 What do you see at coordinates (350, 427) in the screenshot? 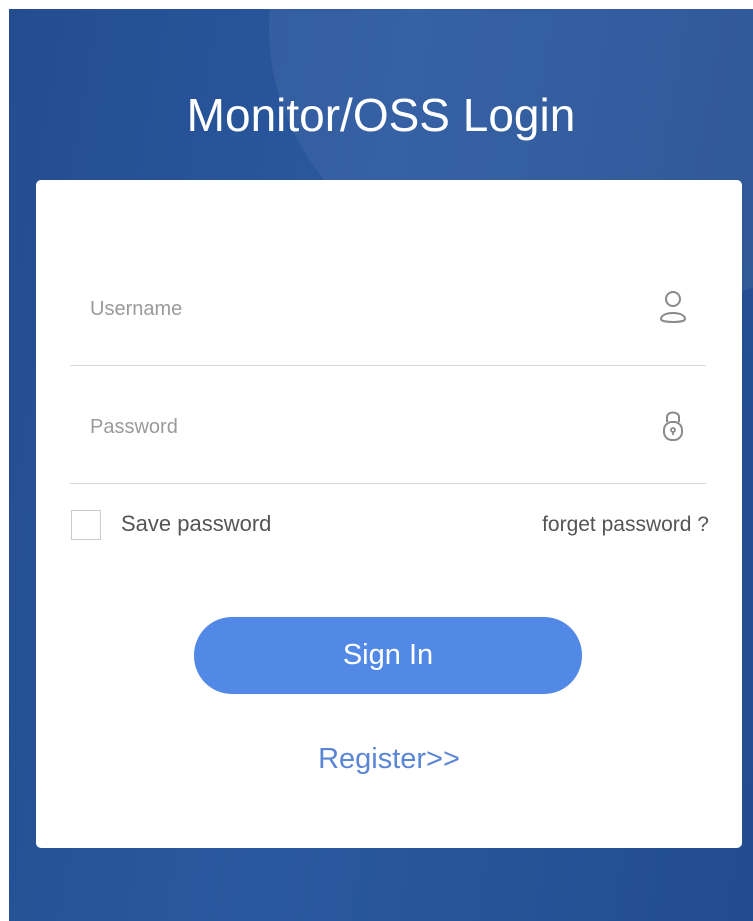
I see `password-input` at bounding box center [350, 427].